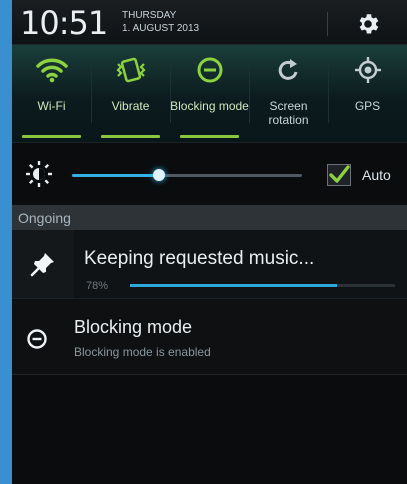  I want to click on gear-icon, so click(369, 24).